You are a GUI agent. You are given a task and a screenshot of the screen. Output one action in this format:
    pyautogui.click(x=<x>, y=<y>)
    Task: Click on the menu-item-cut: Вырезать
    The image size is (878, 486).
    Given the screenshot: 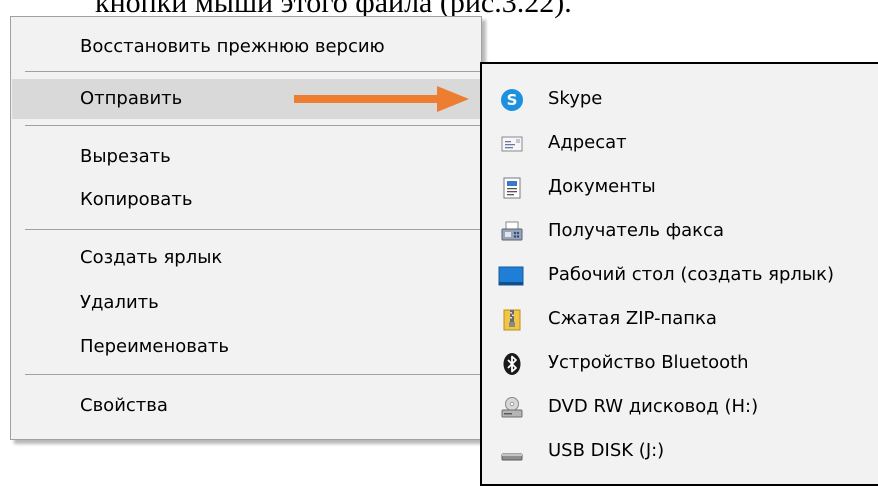 What is the action you would take?
    pyautogui.click(x=246, y=157)
    